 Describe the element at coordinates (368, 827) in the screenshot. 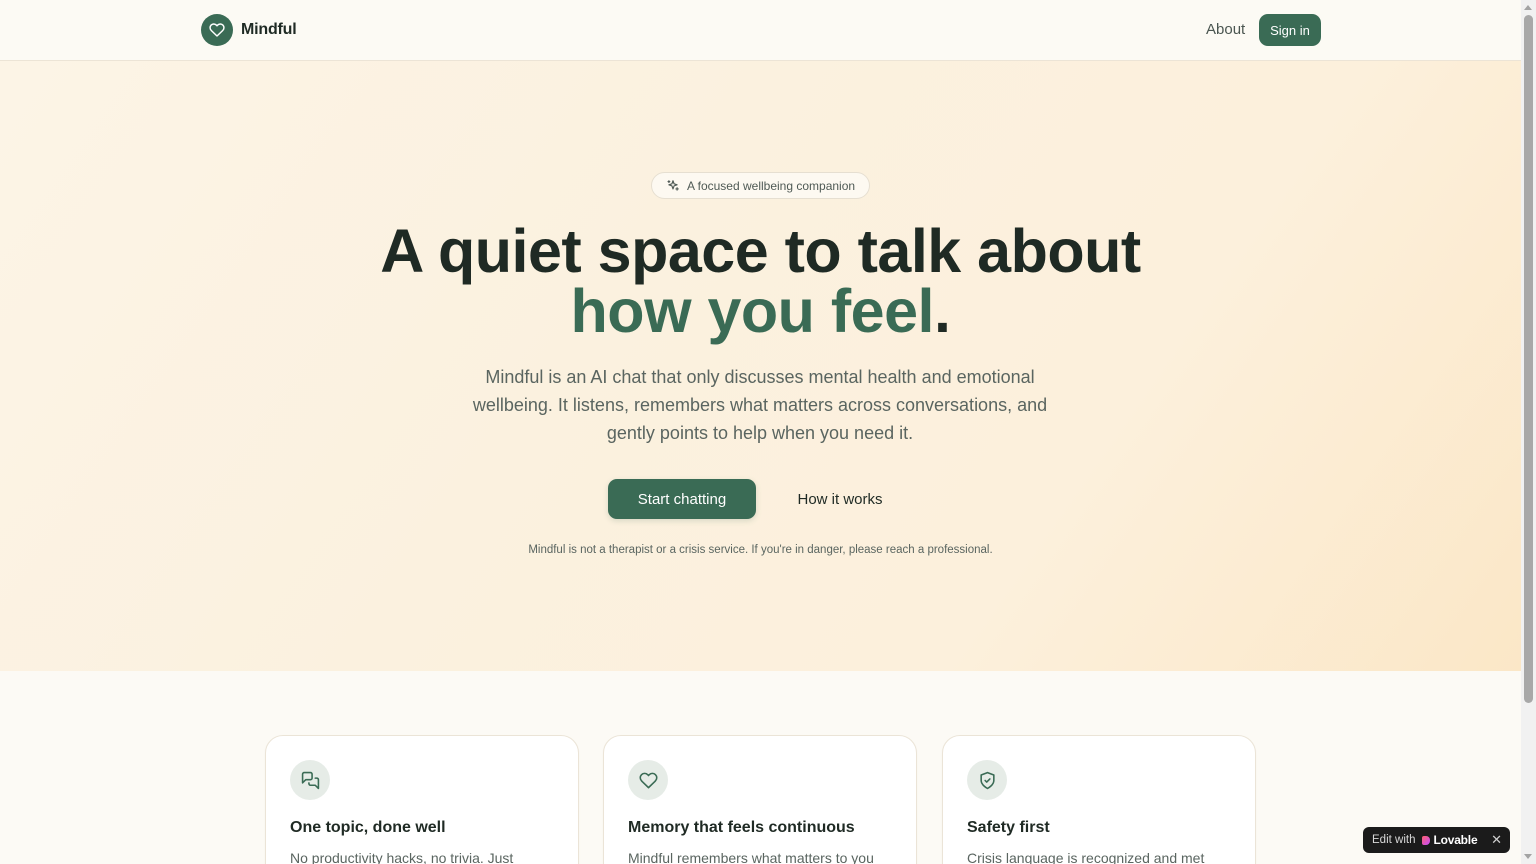

I see `feature-title: One topic, done well` at that location.